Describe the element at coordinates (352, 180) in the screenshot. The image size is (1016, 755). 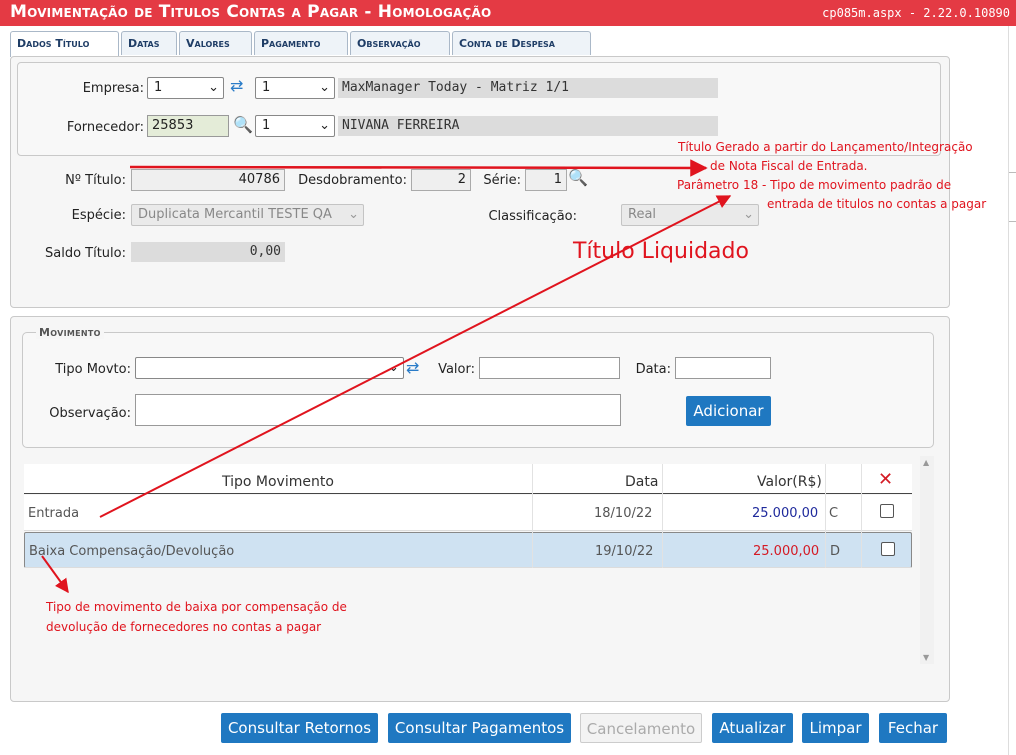
I see `desdobramento-label: Desdobramento:` at that location.